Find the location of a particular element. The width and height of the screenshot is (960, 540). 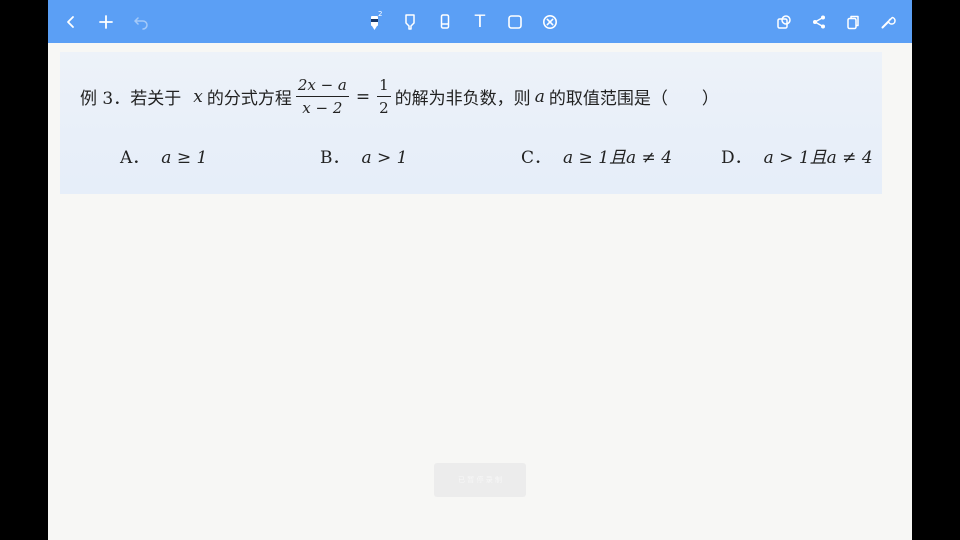

shape-tool-button is located at coordinates (515, 22).